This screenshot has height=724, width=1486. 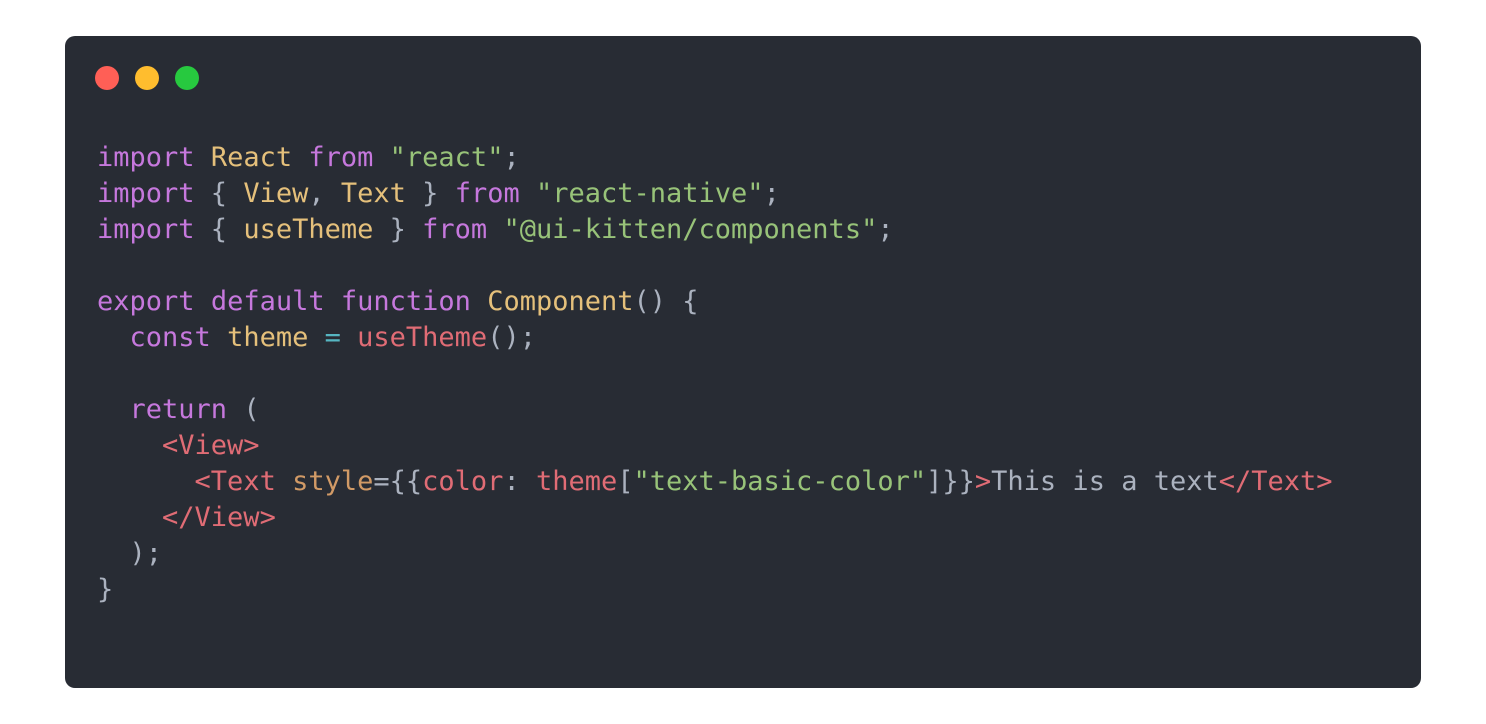 I want to click on code-token: "@ui-kitten/components", so click(x=690, y=229).